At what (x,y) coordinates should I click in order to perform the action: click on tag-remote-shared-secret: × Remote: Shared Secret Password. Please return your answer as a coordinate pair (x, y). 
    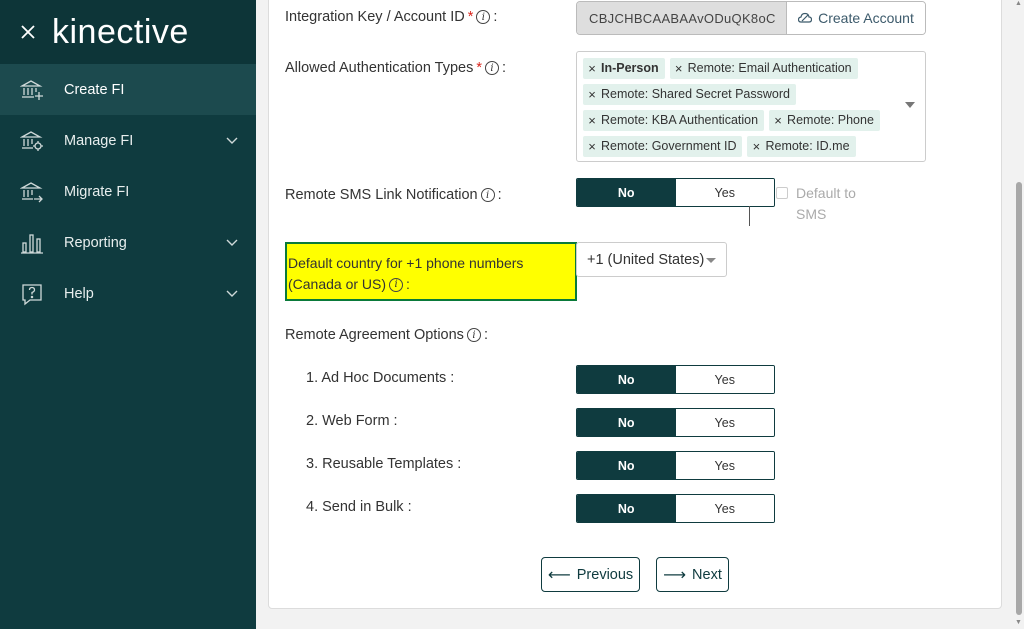
    Looking at the image, I should click on (689, 94).